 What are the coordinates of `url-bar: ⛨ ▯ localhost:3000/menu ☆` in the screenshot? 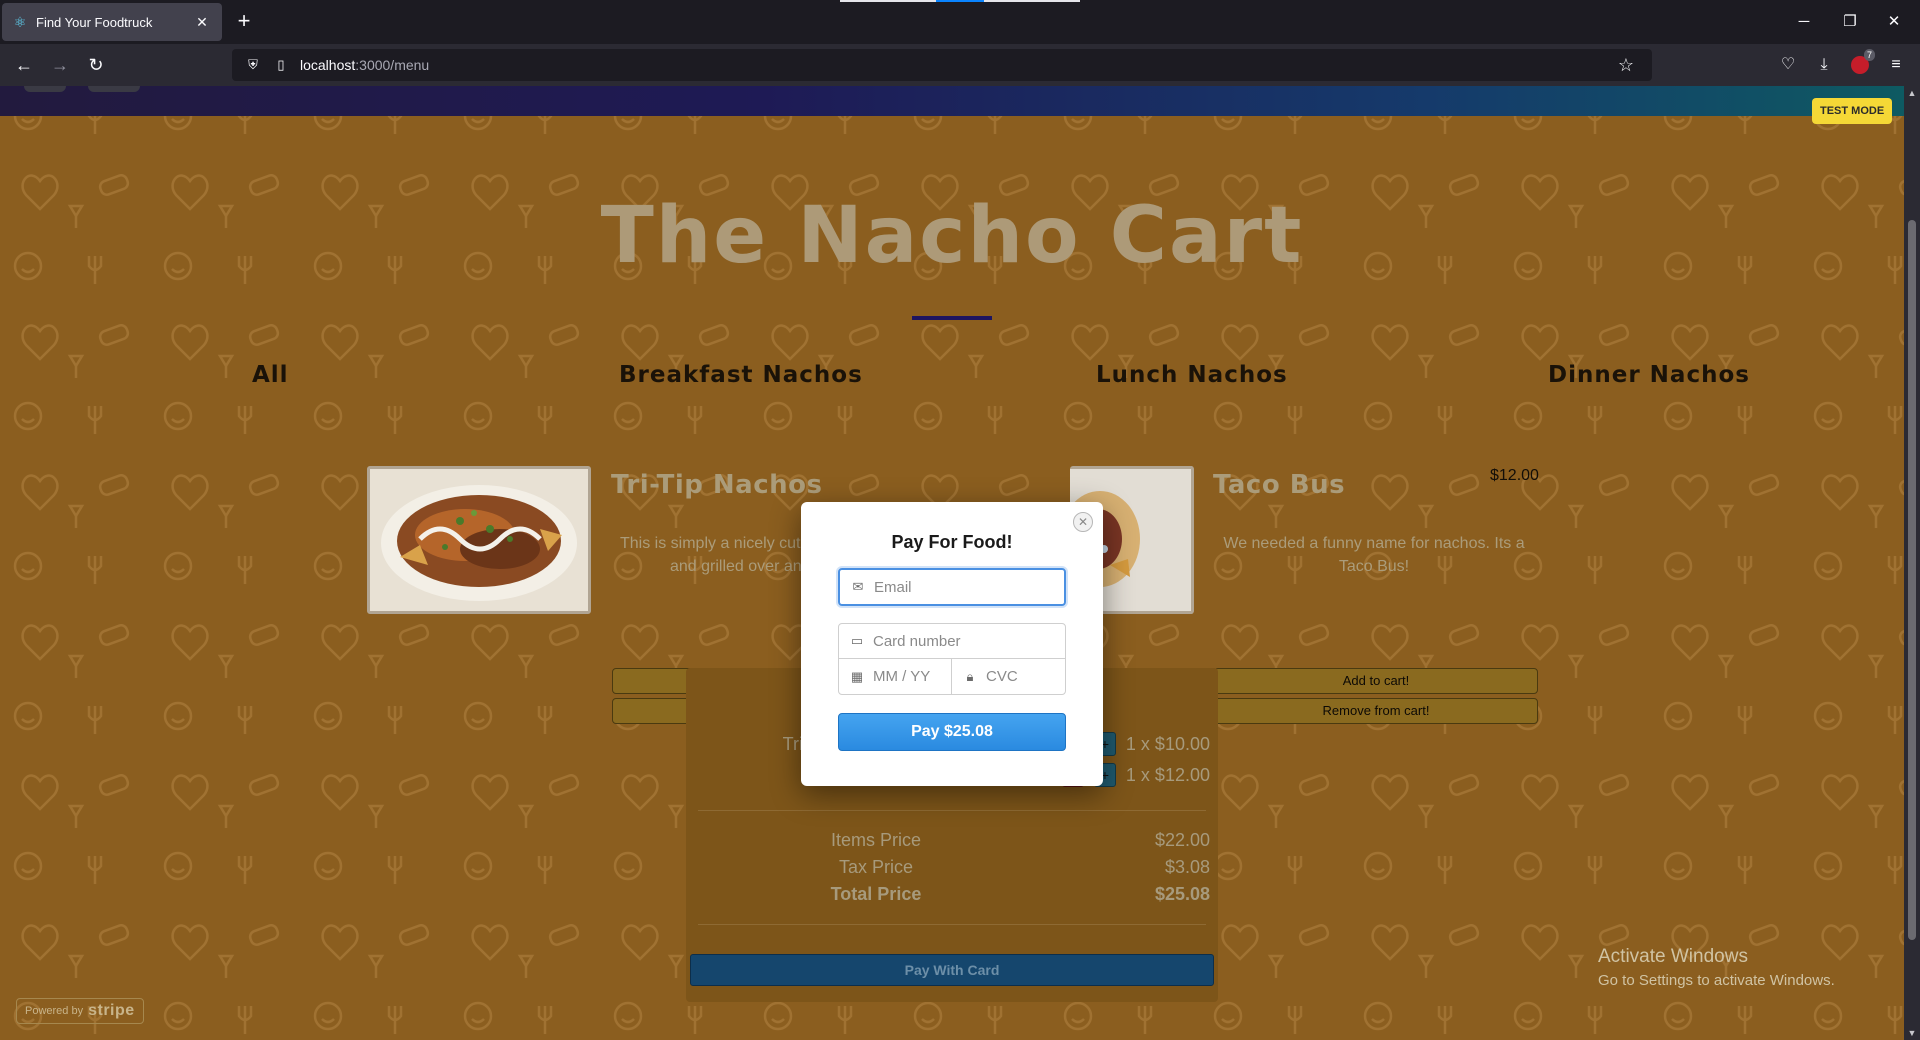 It's located at (942, 65).